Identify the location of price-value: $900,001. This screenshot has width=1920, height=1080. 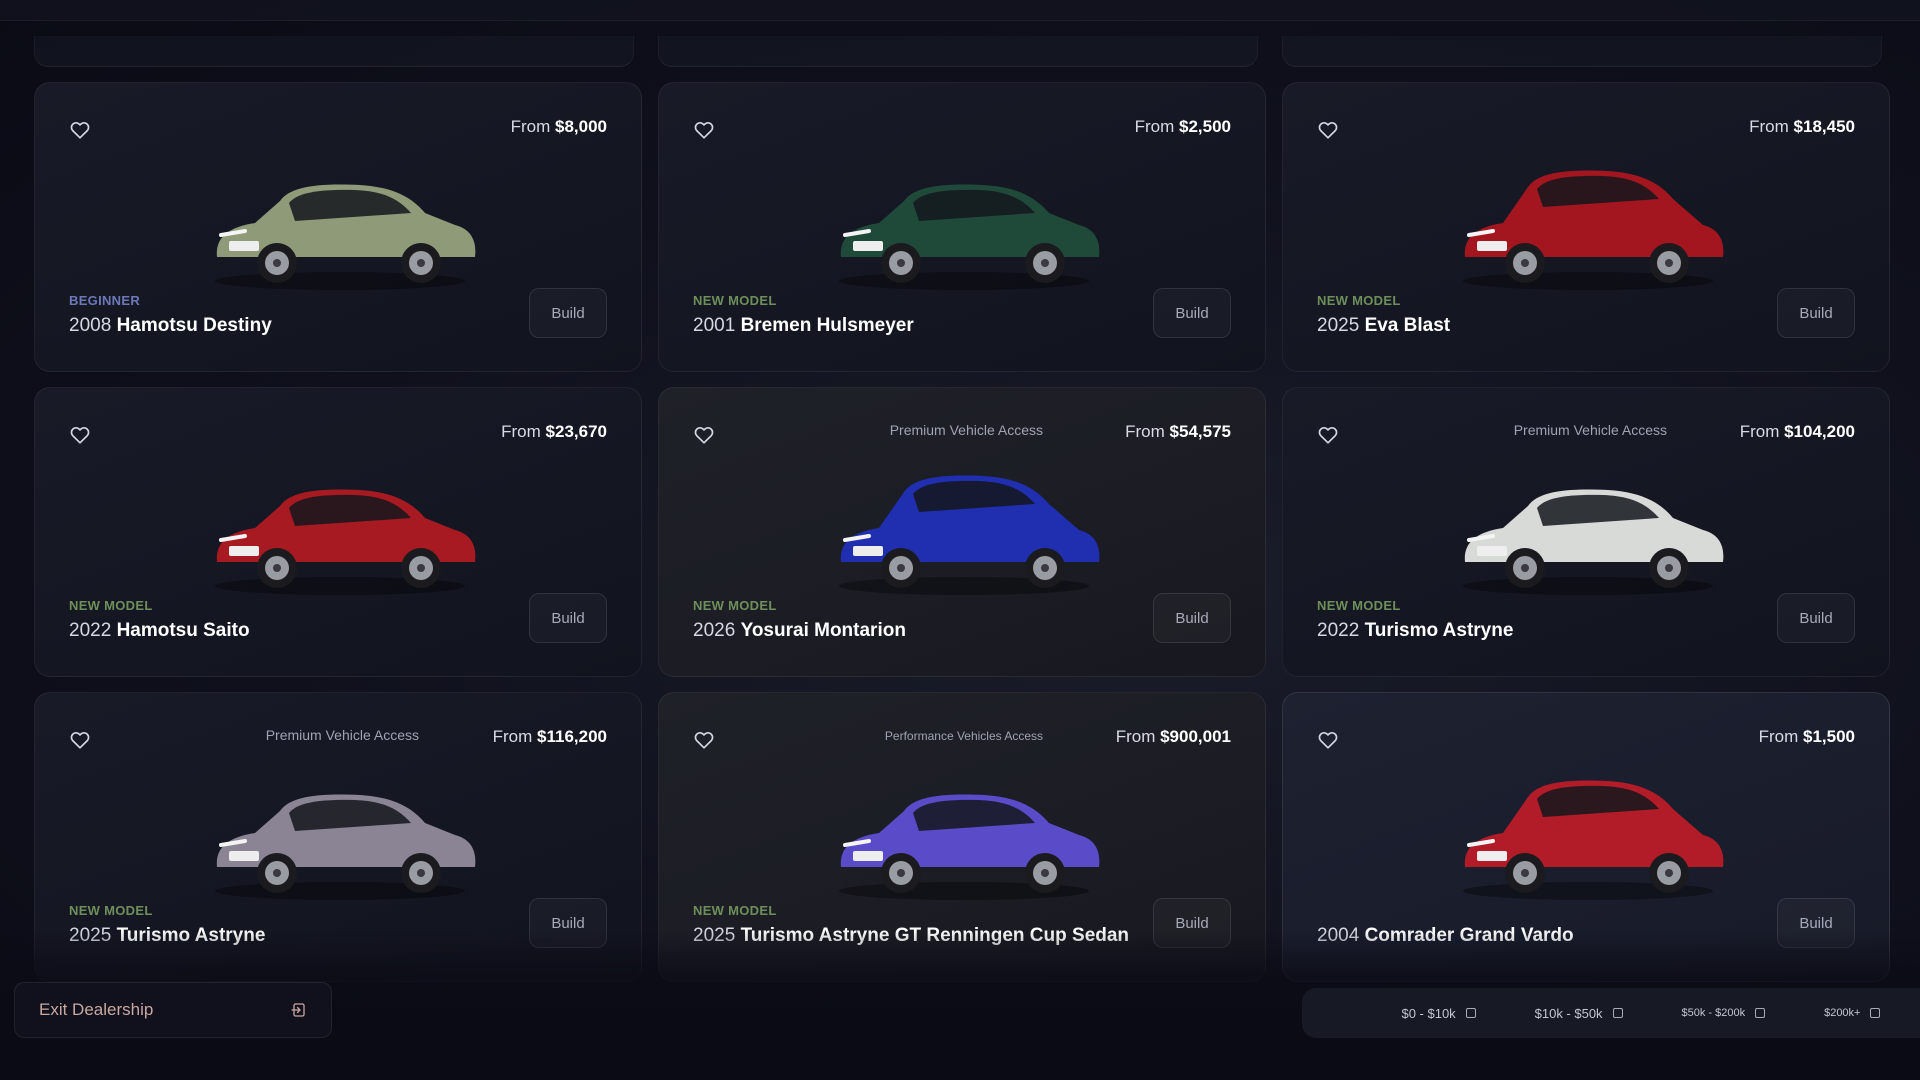
(1195, 736).